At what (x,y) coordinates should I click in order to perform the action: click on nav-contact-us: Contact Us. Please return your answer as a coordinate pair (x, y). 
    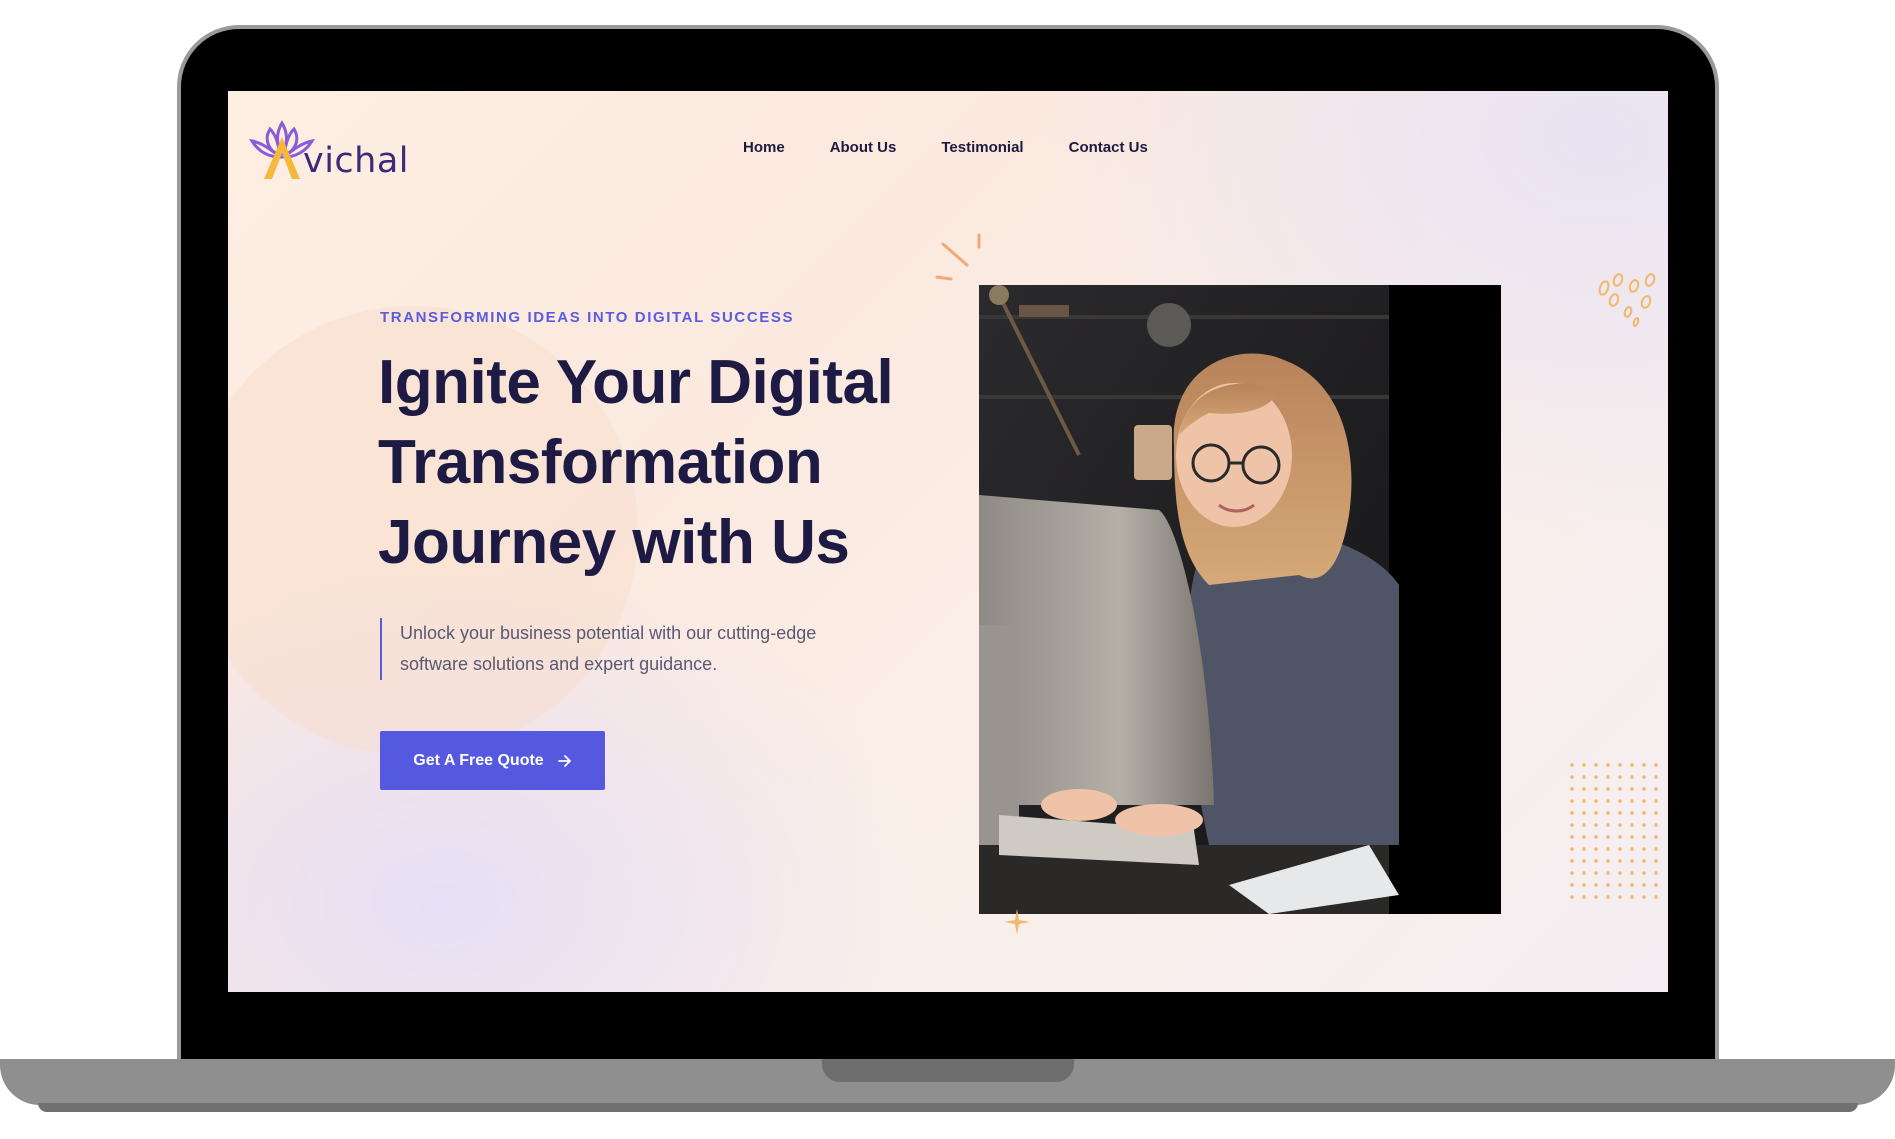
    Looking at the image, I should click on (1108, 147).